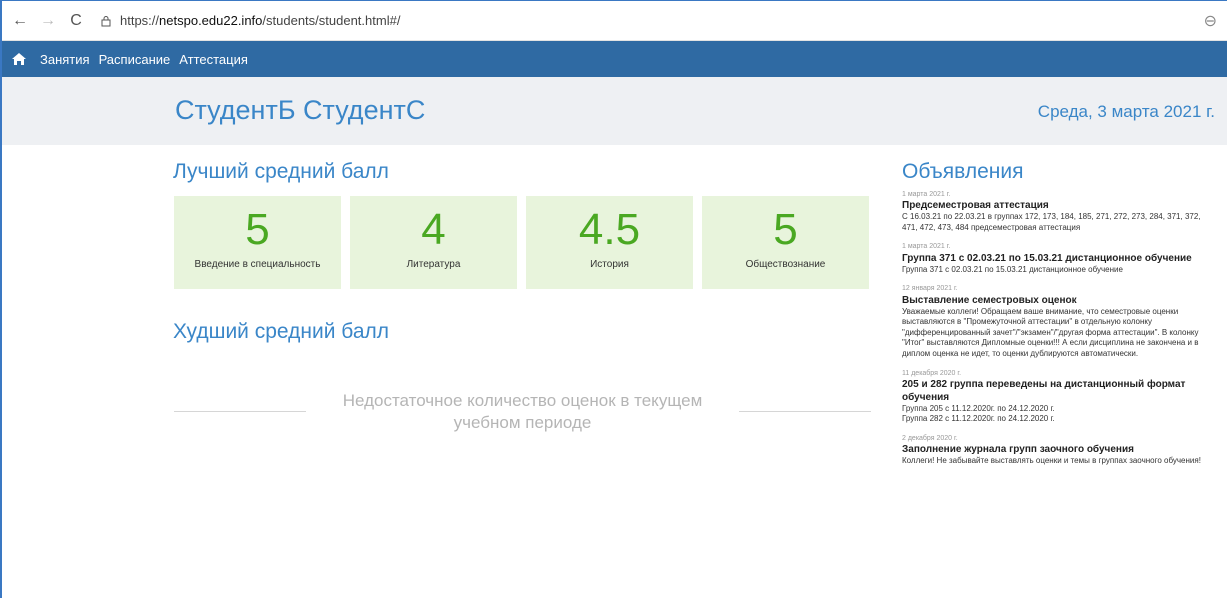 The width and height of the screenshot is (1227, 598). I want to click on subject-name: Литература, so click(433, 264).